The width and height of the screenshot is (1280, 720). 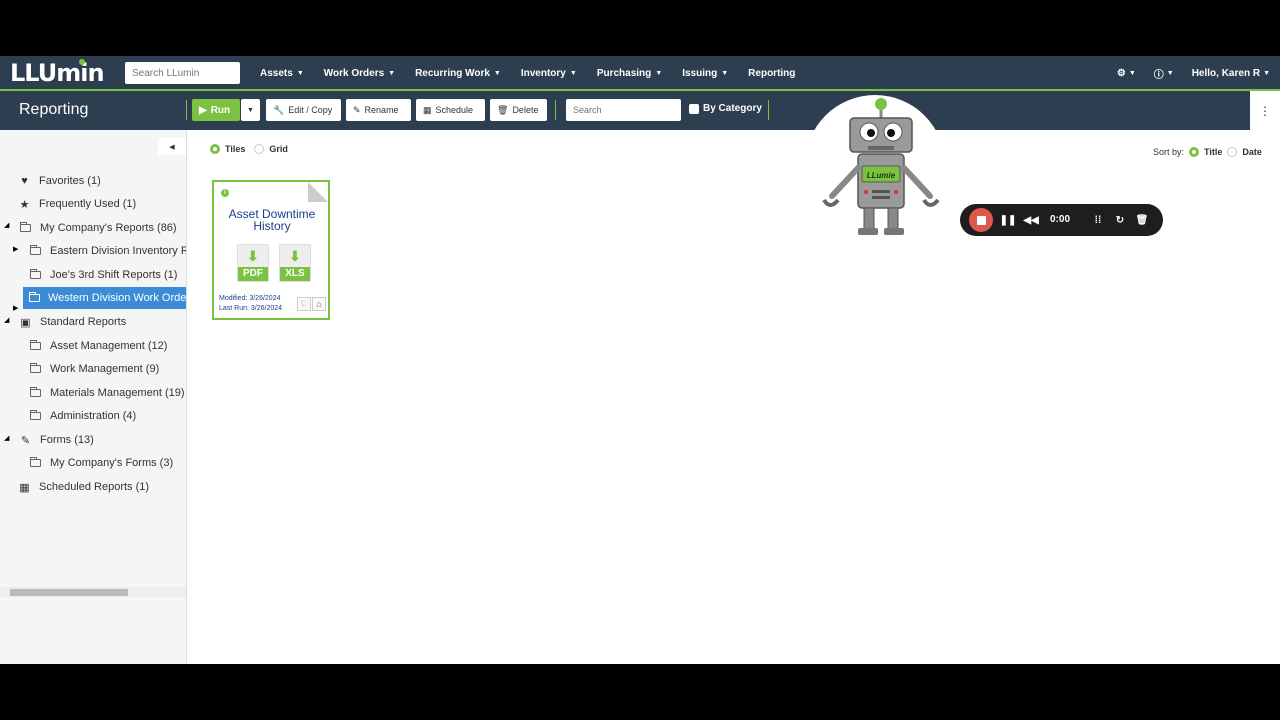 What do you see at coordinates (1194, 152) in the screenshot?
I see `sort-title-radio` at bounding box center [1194, 152].